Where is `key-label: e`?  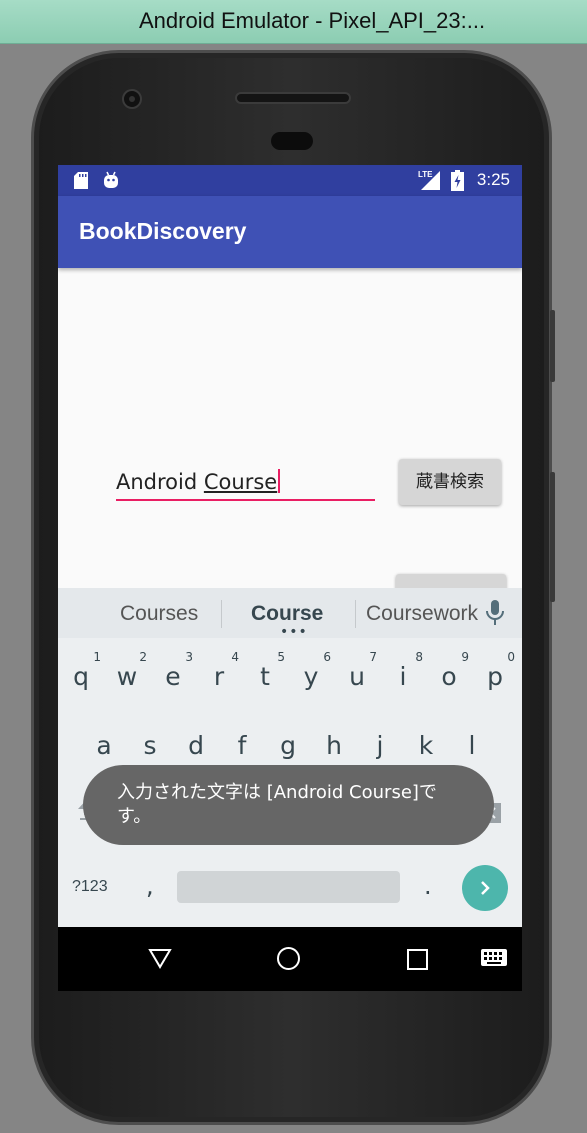 key-label: e is located at coordinates (173, 676).